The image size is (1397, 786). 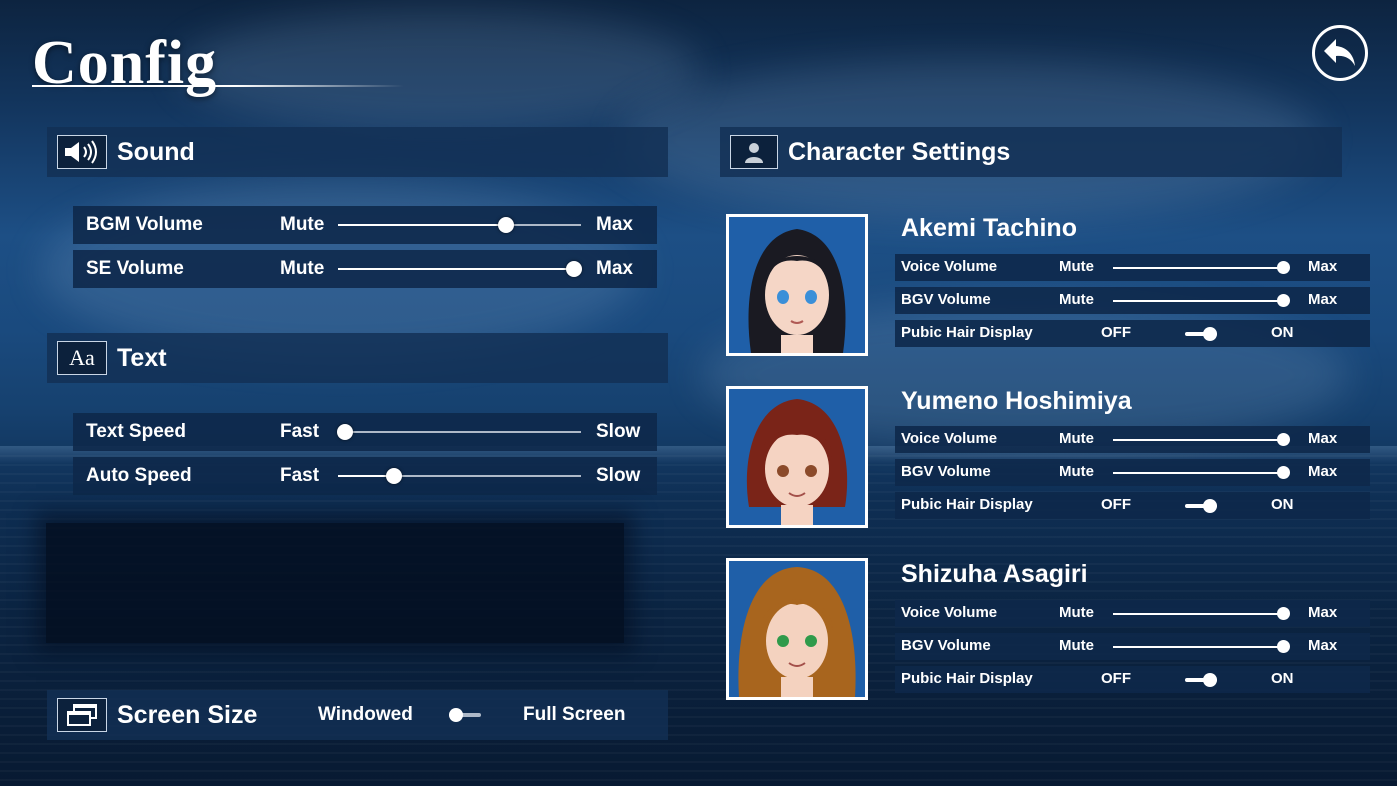 I want to click on text-speed-label: Text Speed, so click(x=136, y=431).